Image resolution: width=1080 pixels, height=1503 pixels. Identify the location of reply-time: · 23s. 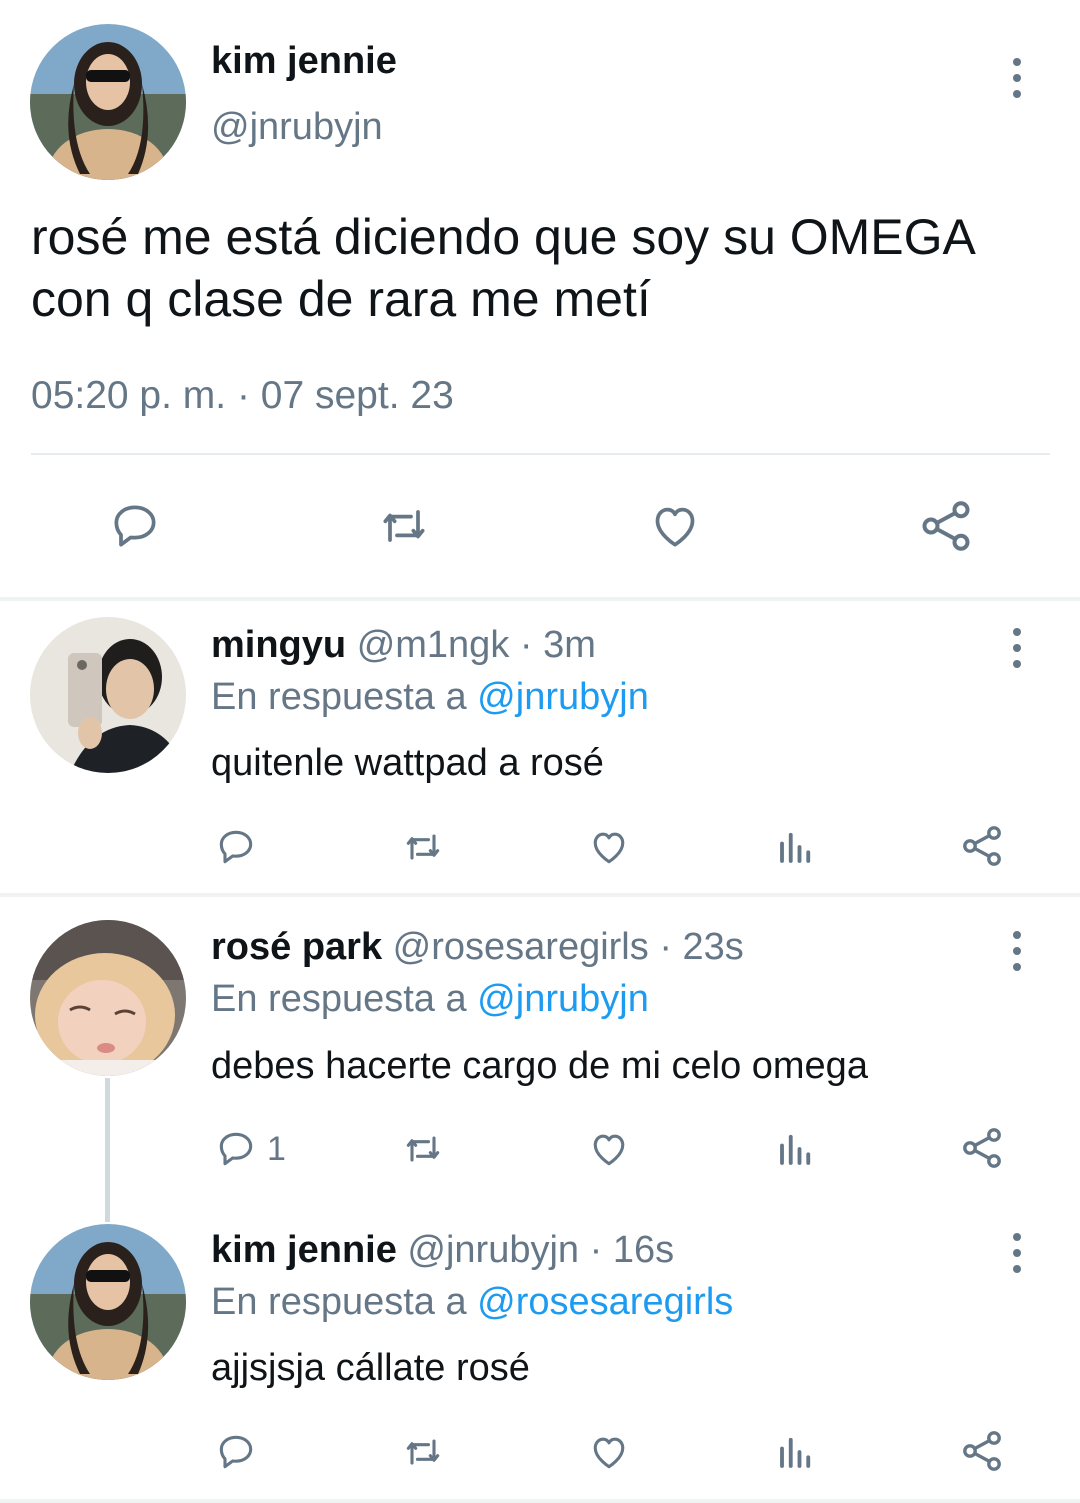
(701, 947).